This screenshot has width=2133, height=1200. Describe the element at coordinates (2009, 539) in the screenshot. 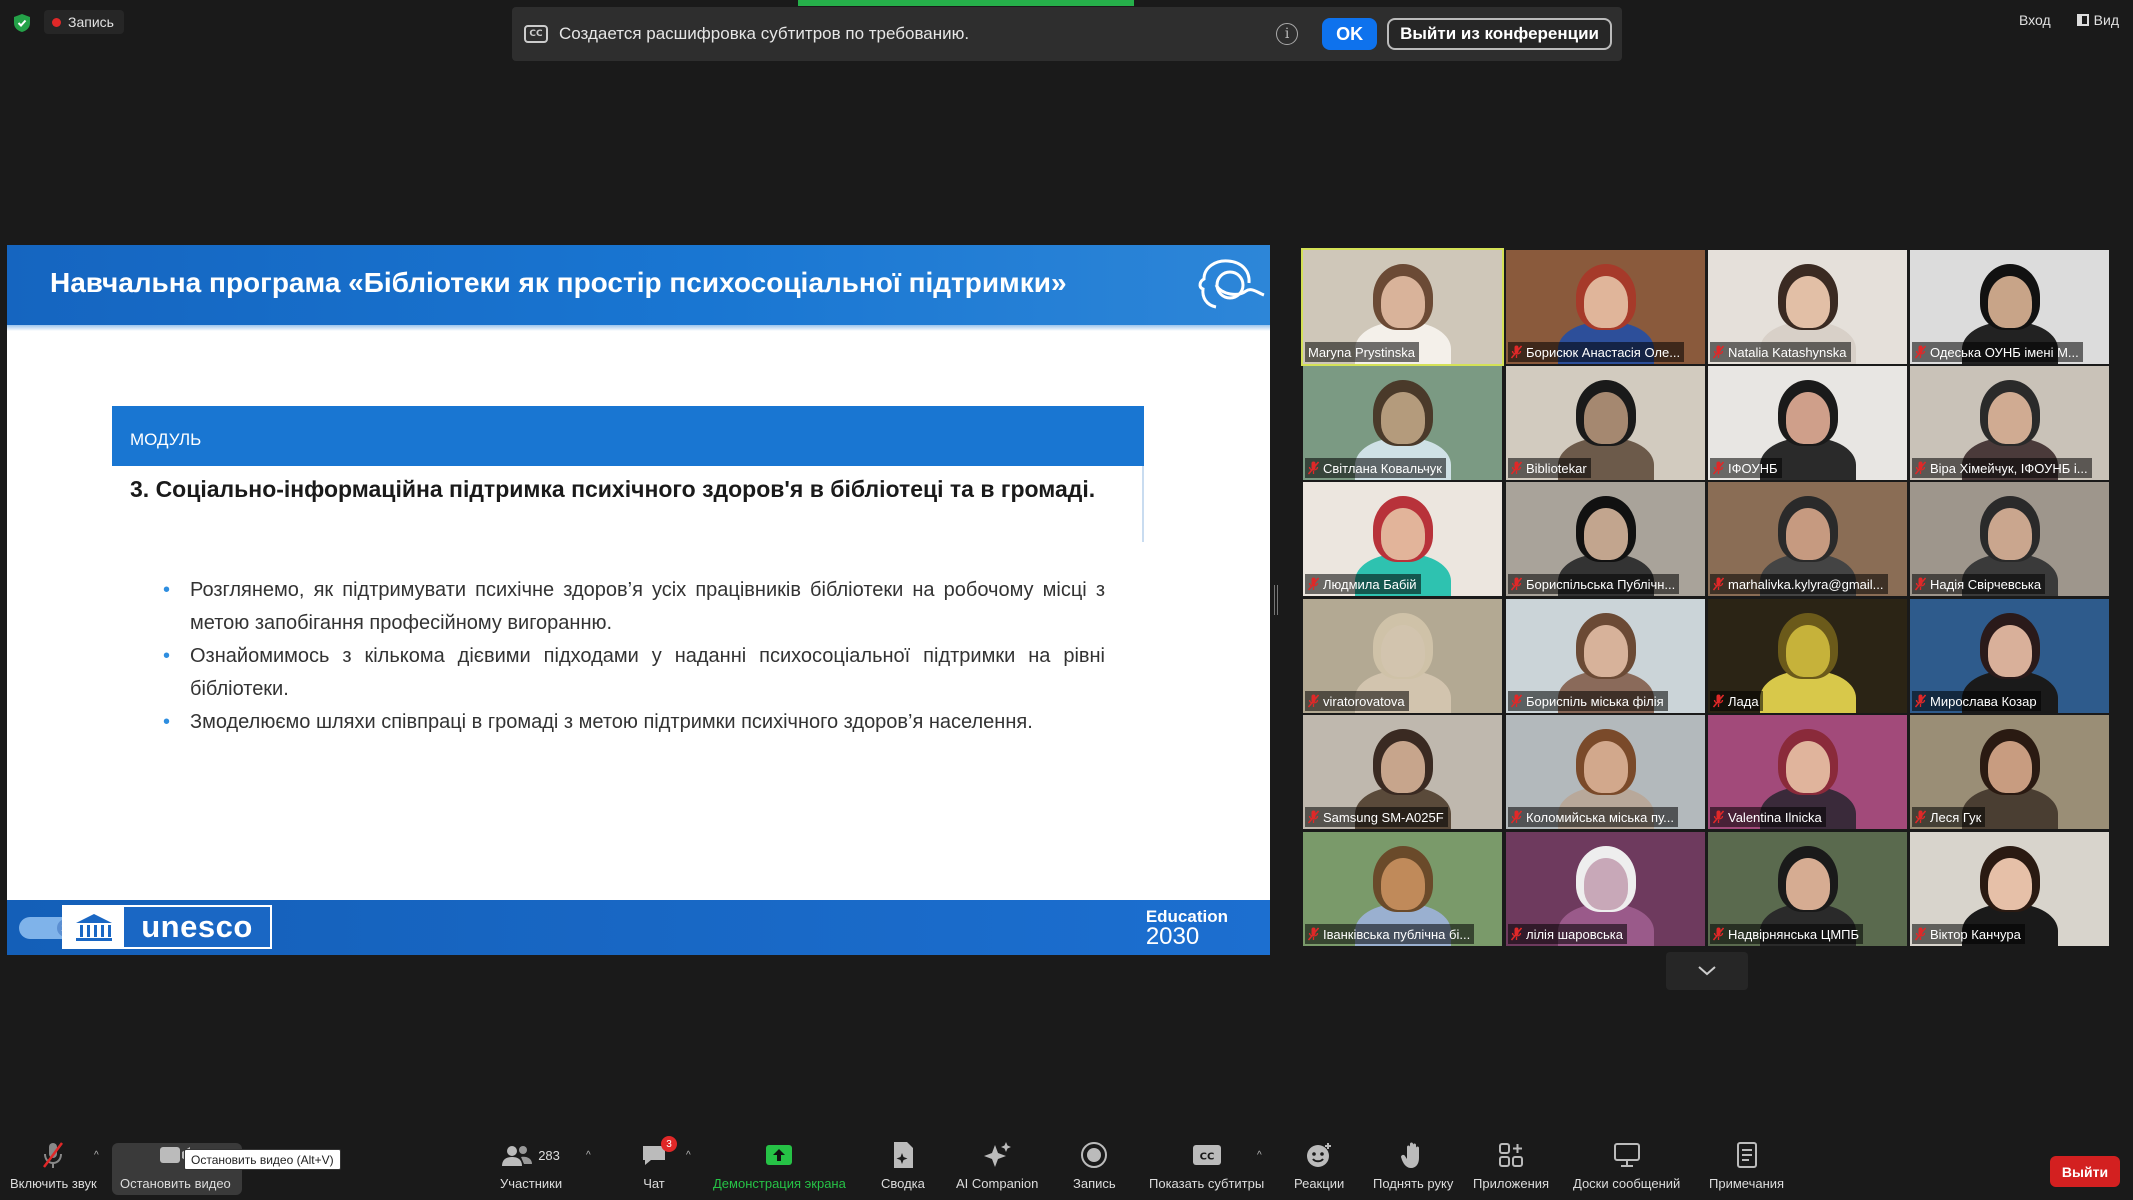

I see `participant-tile: Надія Свірчевська` at that location.